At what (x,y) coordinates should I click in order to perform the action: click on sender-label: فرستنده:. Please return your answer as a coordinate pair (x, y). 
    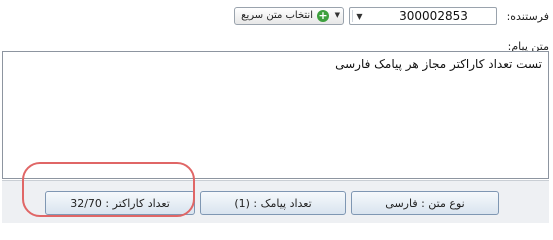
    Looking at the image, I should click on (527, 16).